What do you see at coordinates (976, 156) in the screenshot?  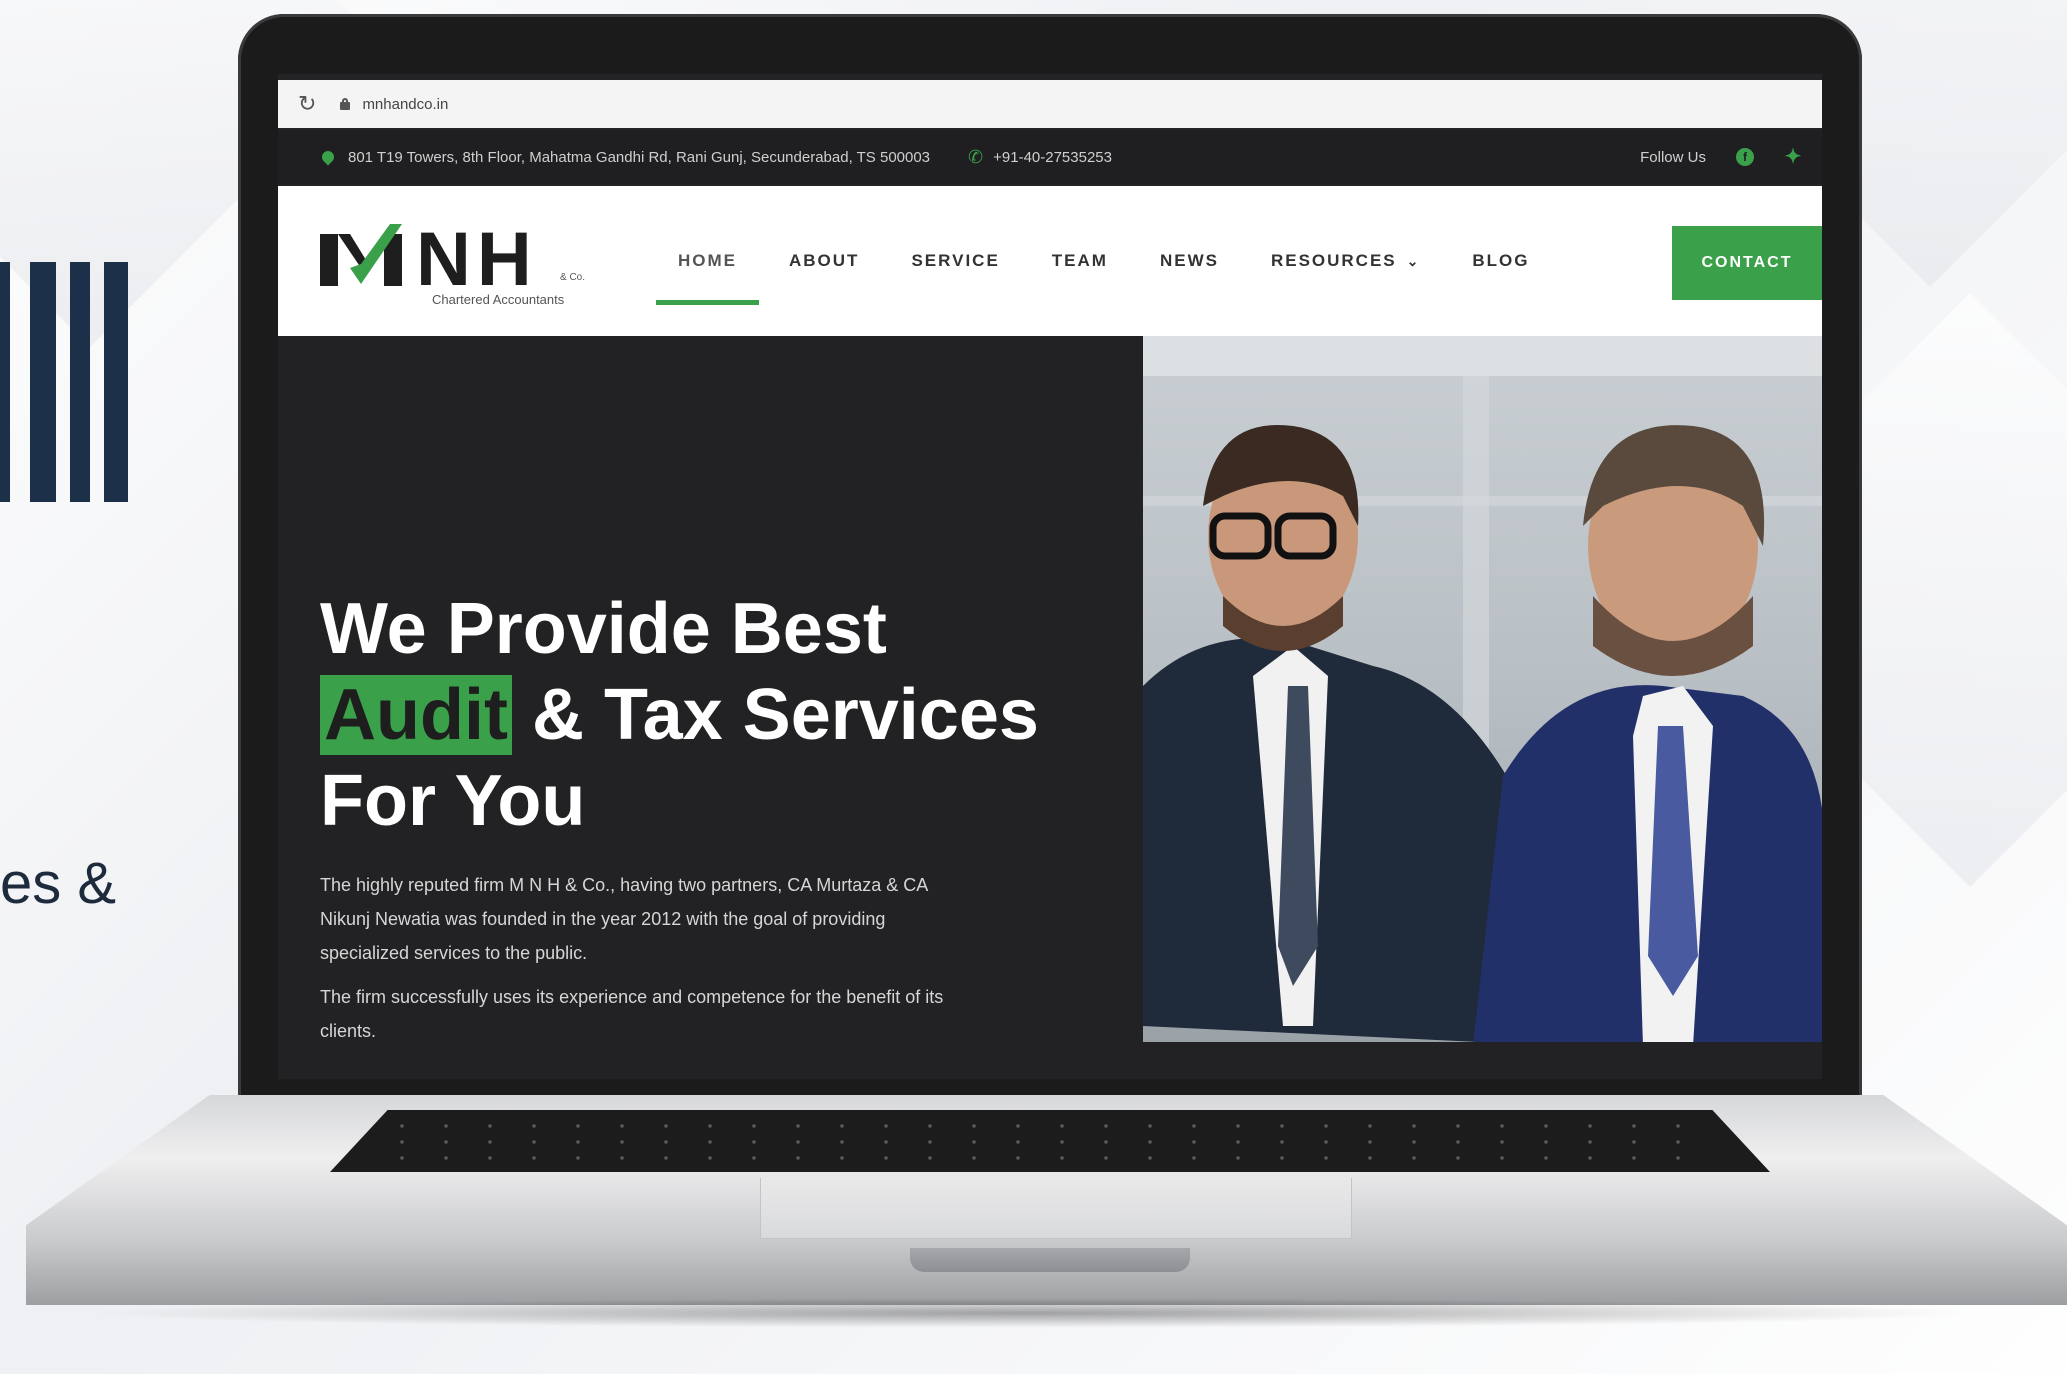 I see `phone-icon: ✆` at bounding box center [976, 156].